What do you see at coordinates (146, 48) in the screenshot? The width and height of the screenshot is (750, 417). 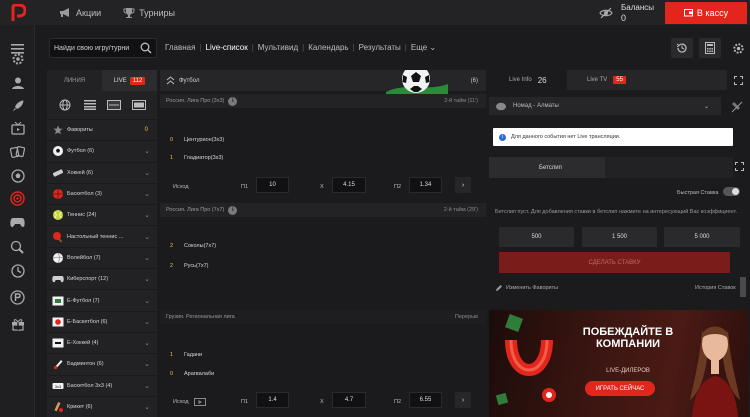 I see `search-icon` at bounding box center [146, 48].